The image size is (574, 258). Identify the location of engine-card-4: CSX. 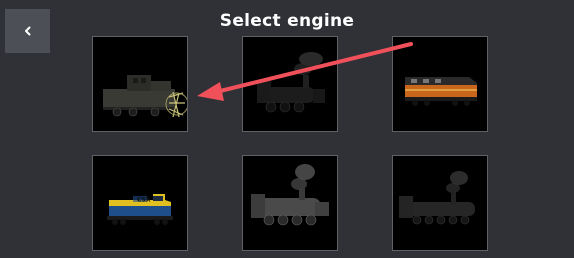
(140, 203).